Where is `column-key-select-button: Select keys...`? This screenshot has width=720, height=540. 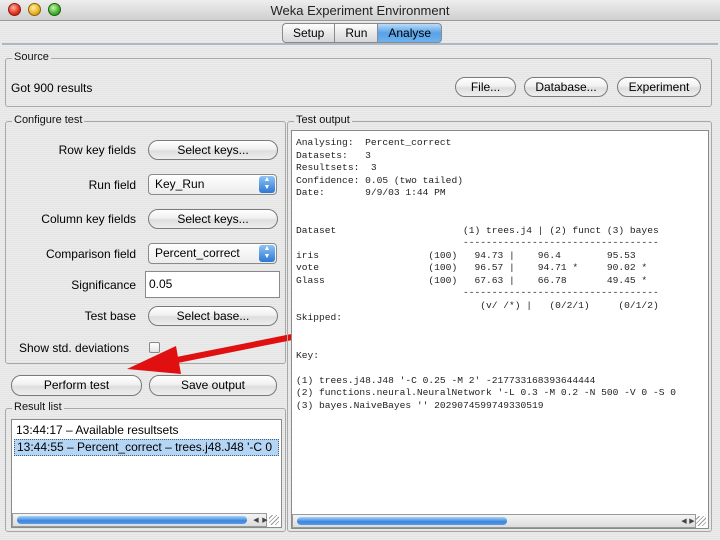
column-key-select-button: Select keys... is located at coordinates (213, 219).